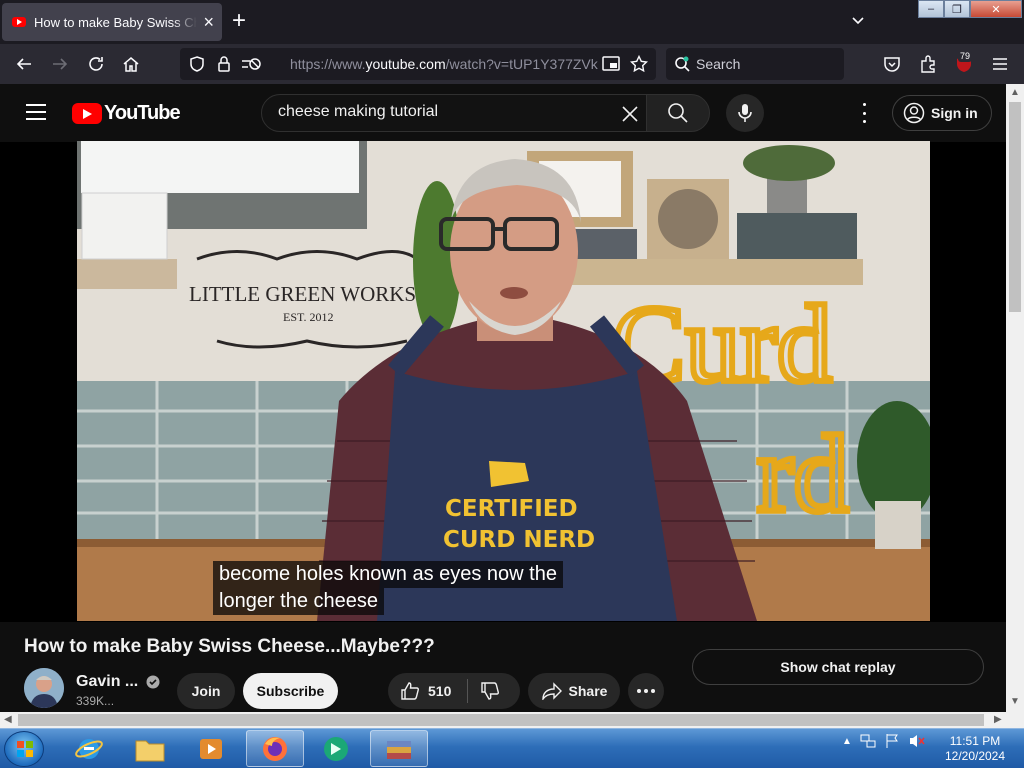 The height and width of the screenshot is (768, 1024). I want to click on like-count: 510, so click(439, 691).